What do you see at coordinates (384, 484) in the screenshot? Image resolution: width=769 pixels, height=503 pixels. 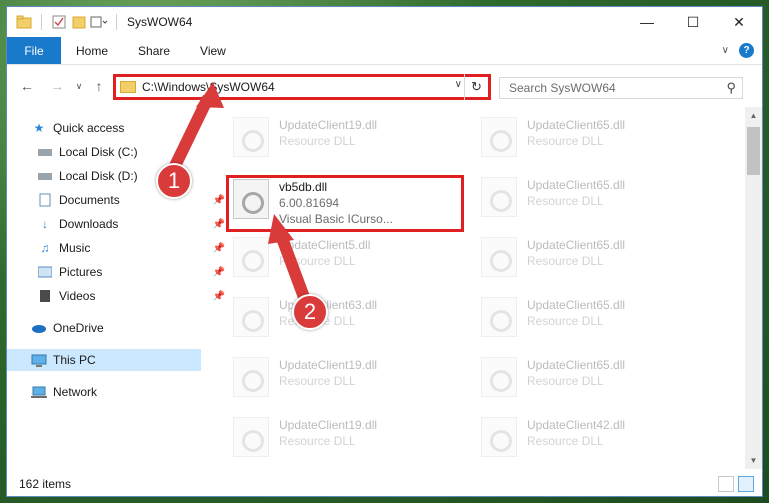 I see `status-bar: 162 items` at bounding box center [384, 484].